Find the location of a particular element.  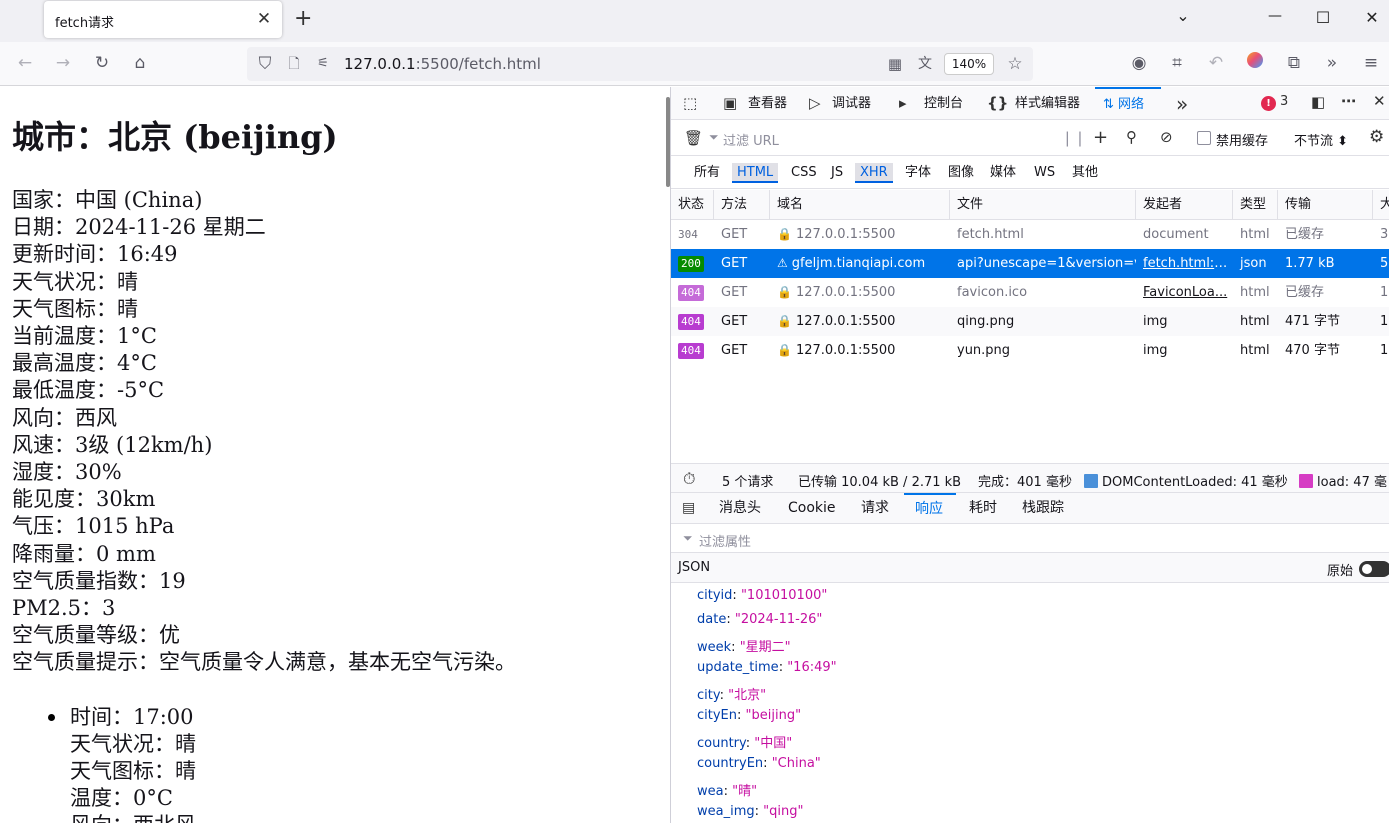

json-property: update_time: "16:49" is located at coordinates (767, 667).